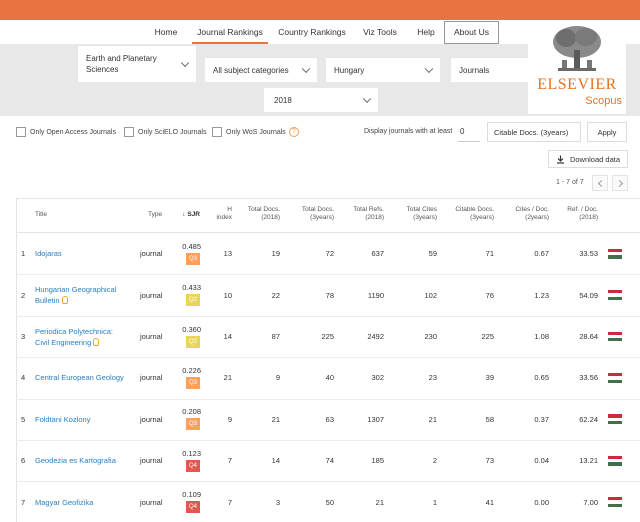 The width and height of the screenshot is (640, 522). Describe the element at coordinates (489, 419) in the screenshot. I see `cell-citable: 58` at that location.